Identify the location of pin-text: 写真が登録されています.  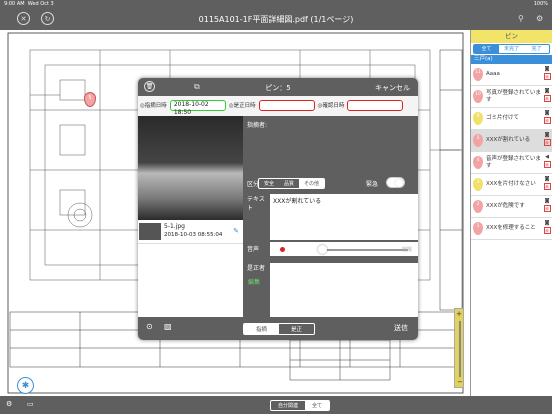
(513, 96).